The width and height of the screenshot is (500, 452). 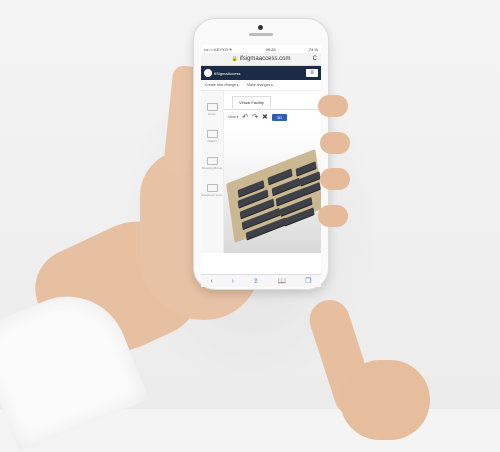 What do you see at coordinates (265, 117) in the screenshot?
I see `close-icon: ✖` at bounding box center [265, 117].